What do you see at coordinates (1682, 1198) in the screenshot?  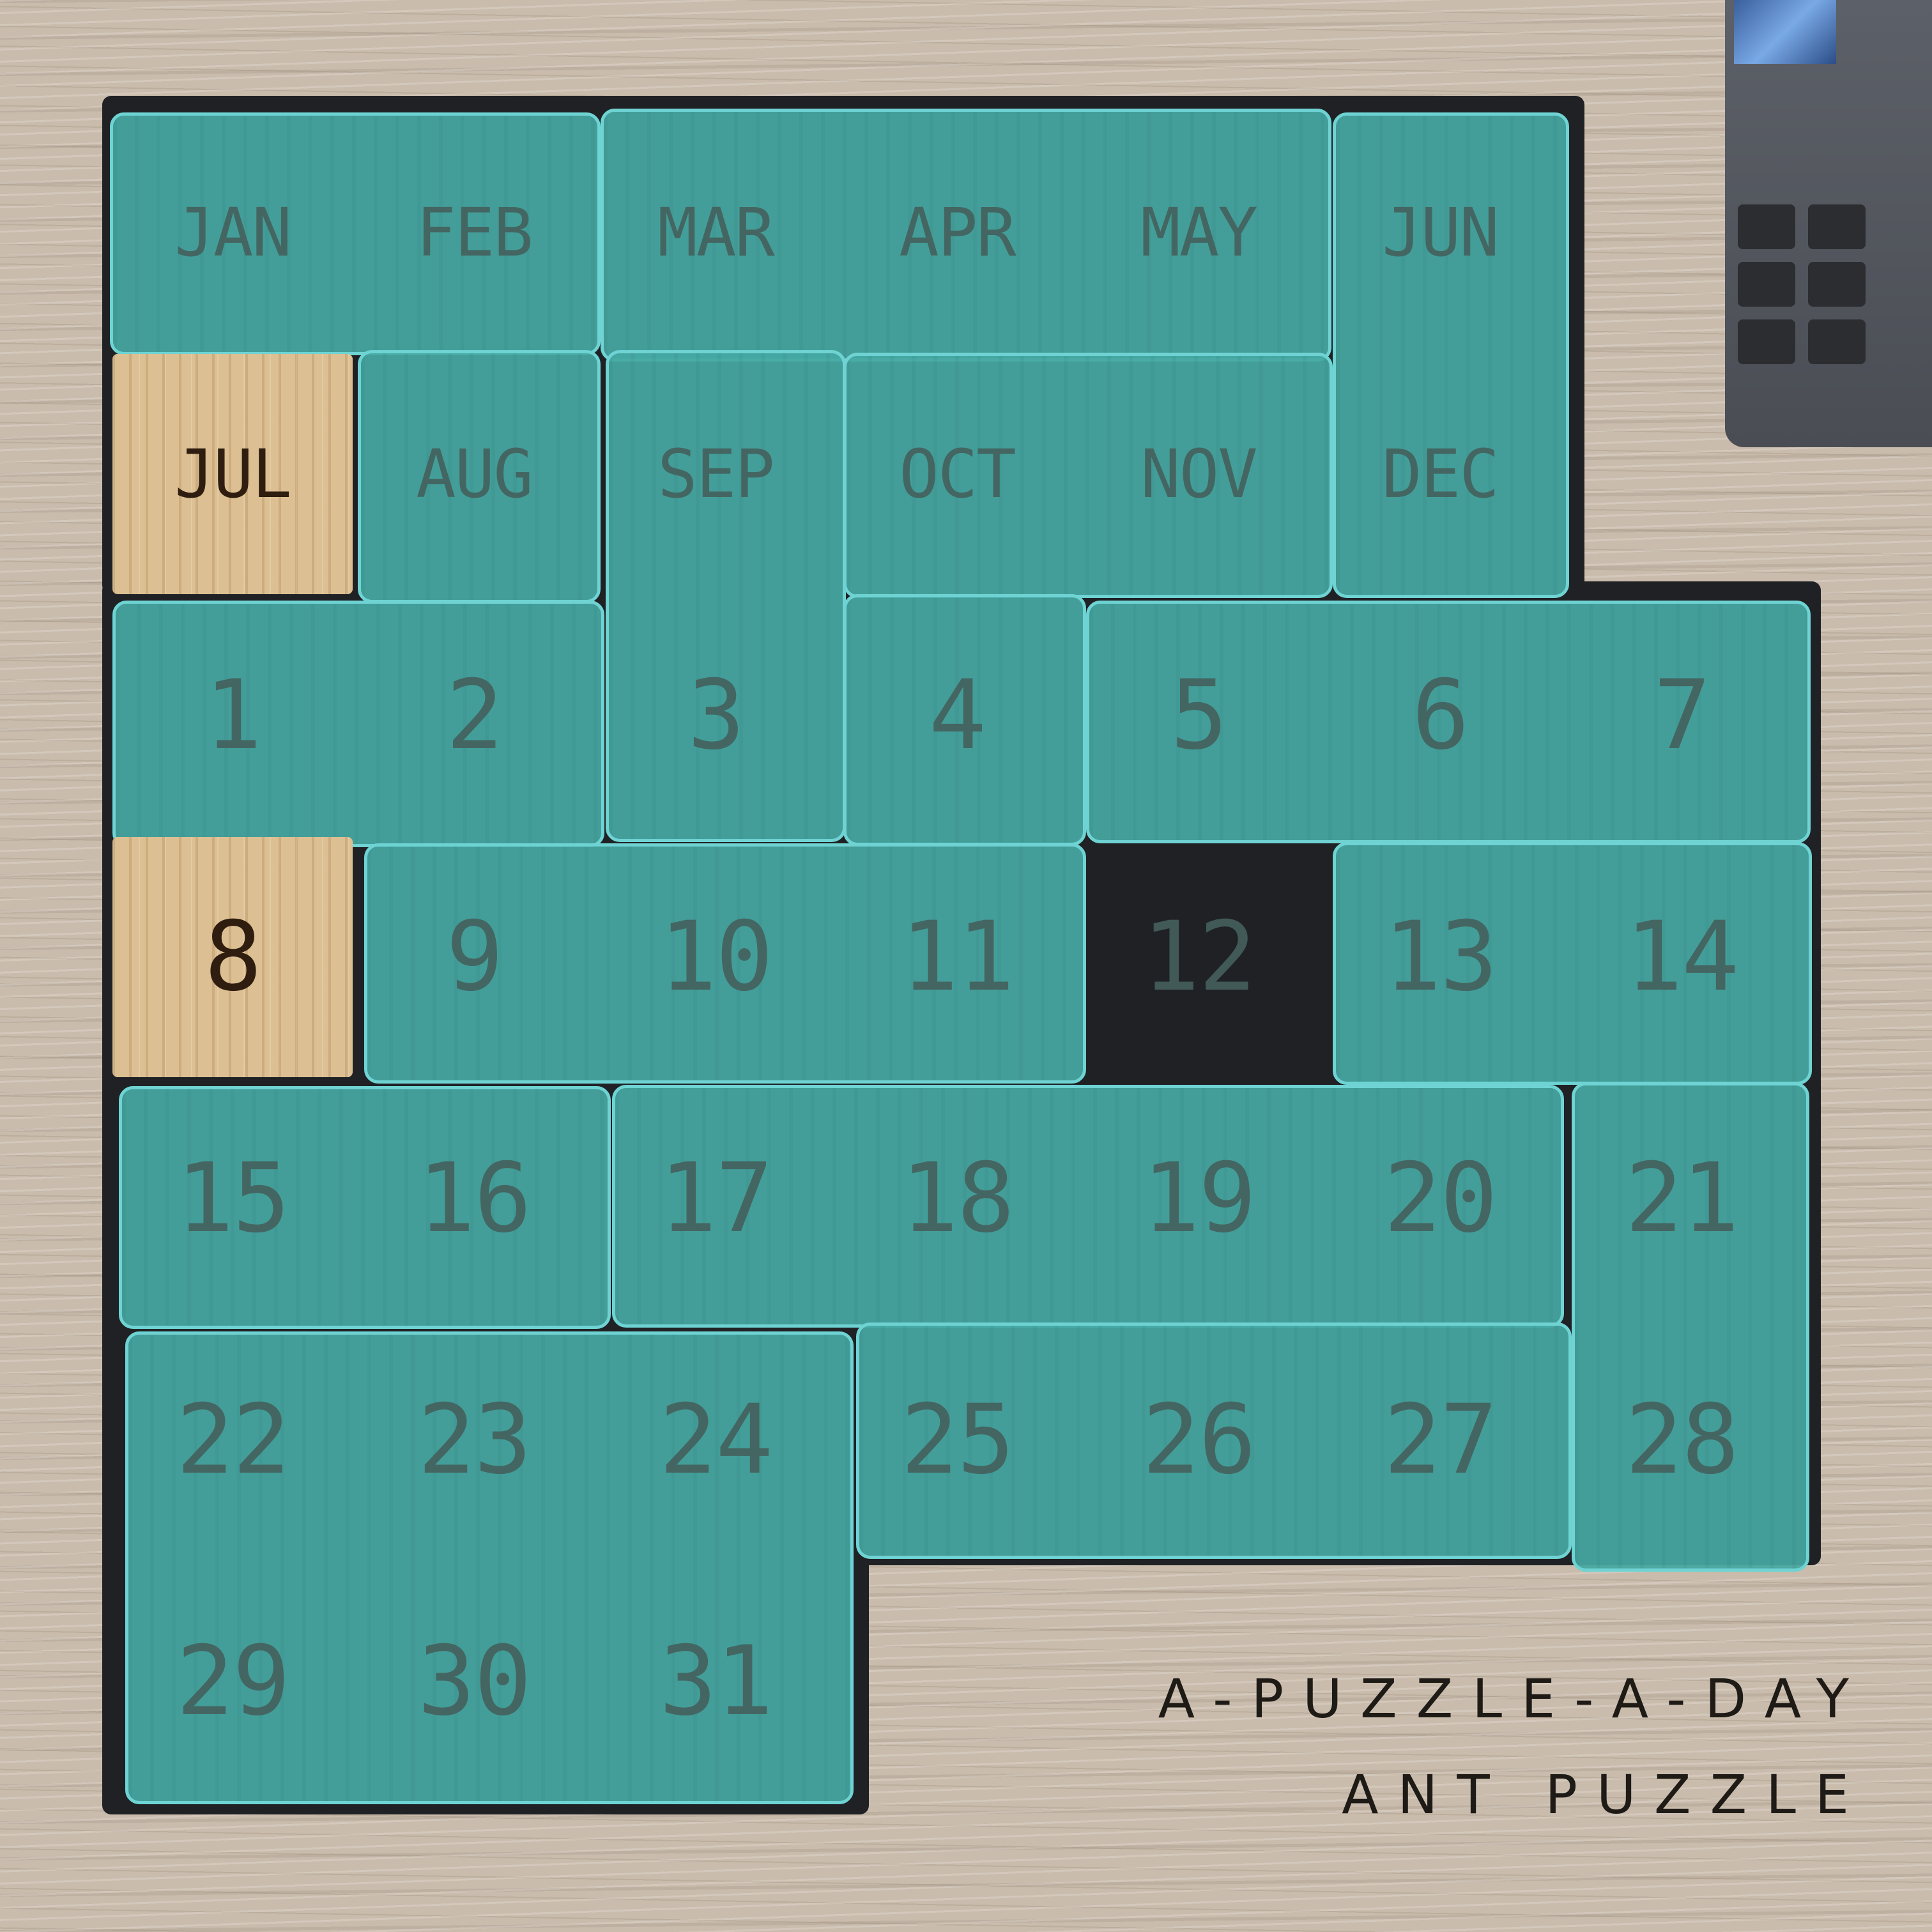 I see `cell-21: 21` at bounding box center [1682, 1198].